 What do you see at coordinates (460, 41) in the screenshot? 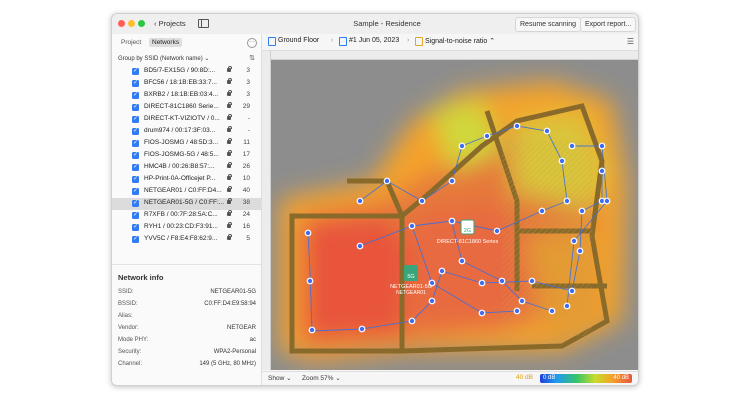
I see `breadcrumb-metric: Signal-to-noise ratio ⌃` at bounding box center [460, 41].